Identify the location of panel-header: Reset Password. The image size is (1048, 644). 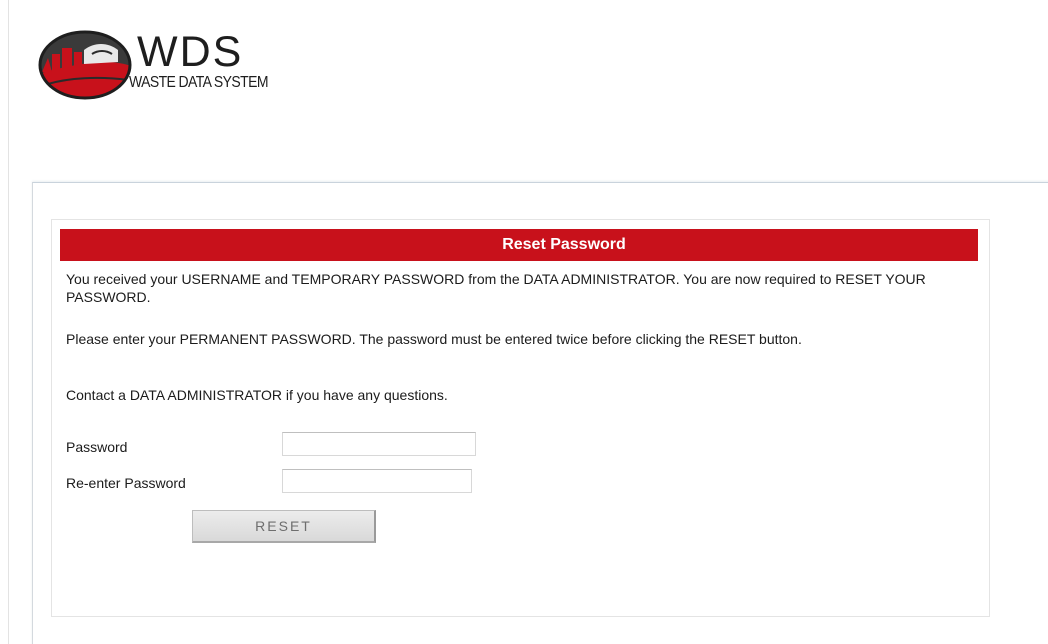
(519, 245).